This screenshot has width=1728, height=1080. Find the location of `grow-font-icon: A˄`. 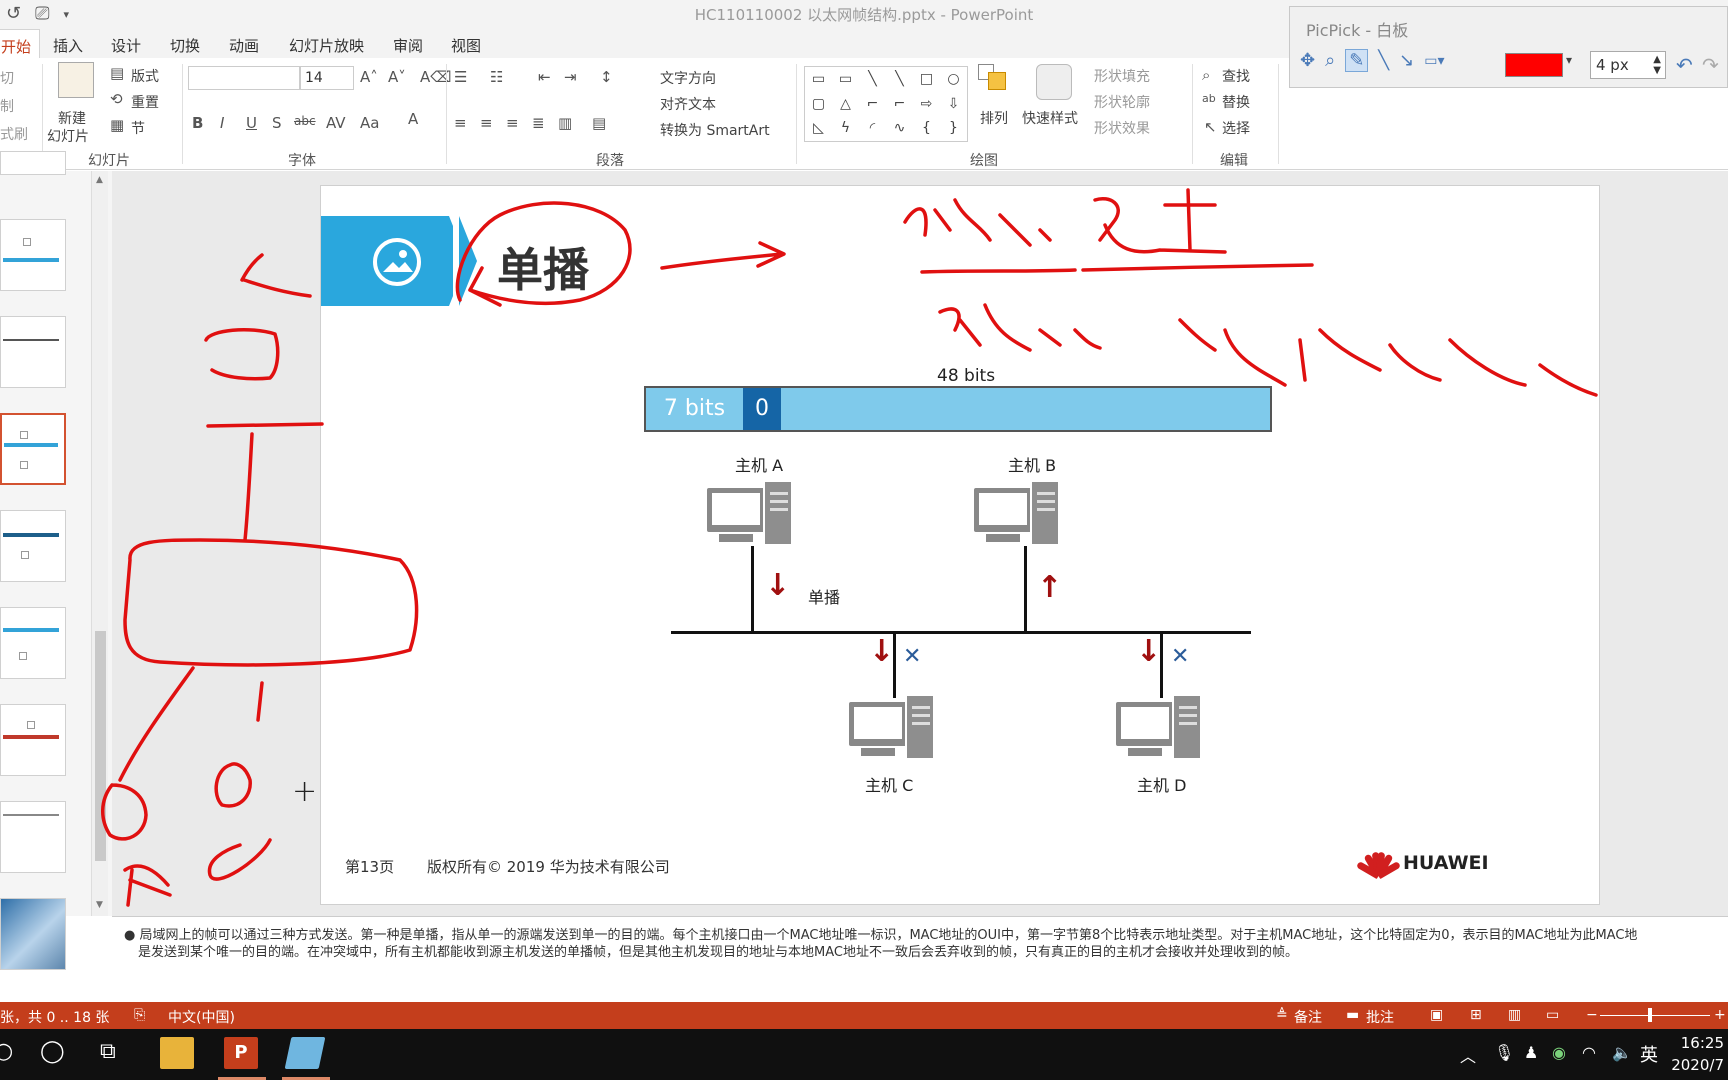

grow-font-icon: A˄ is located at coordinates (369, 77).